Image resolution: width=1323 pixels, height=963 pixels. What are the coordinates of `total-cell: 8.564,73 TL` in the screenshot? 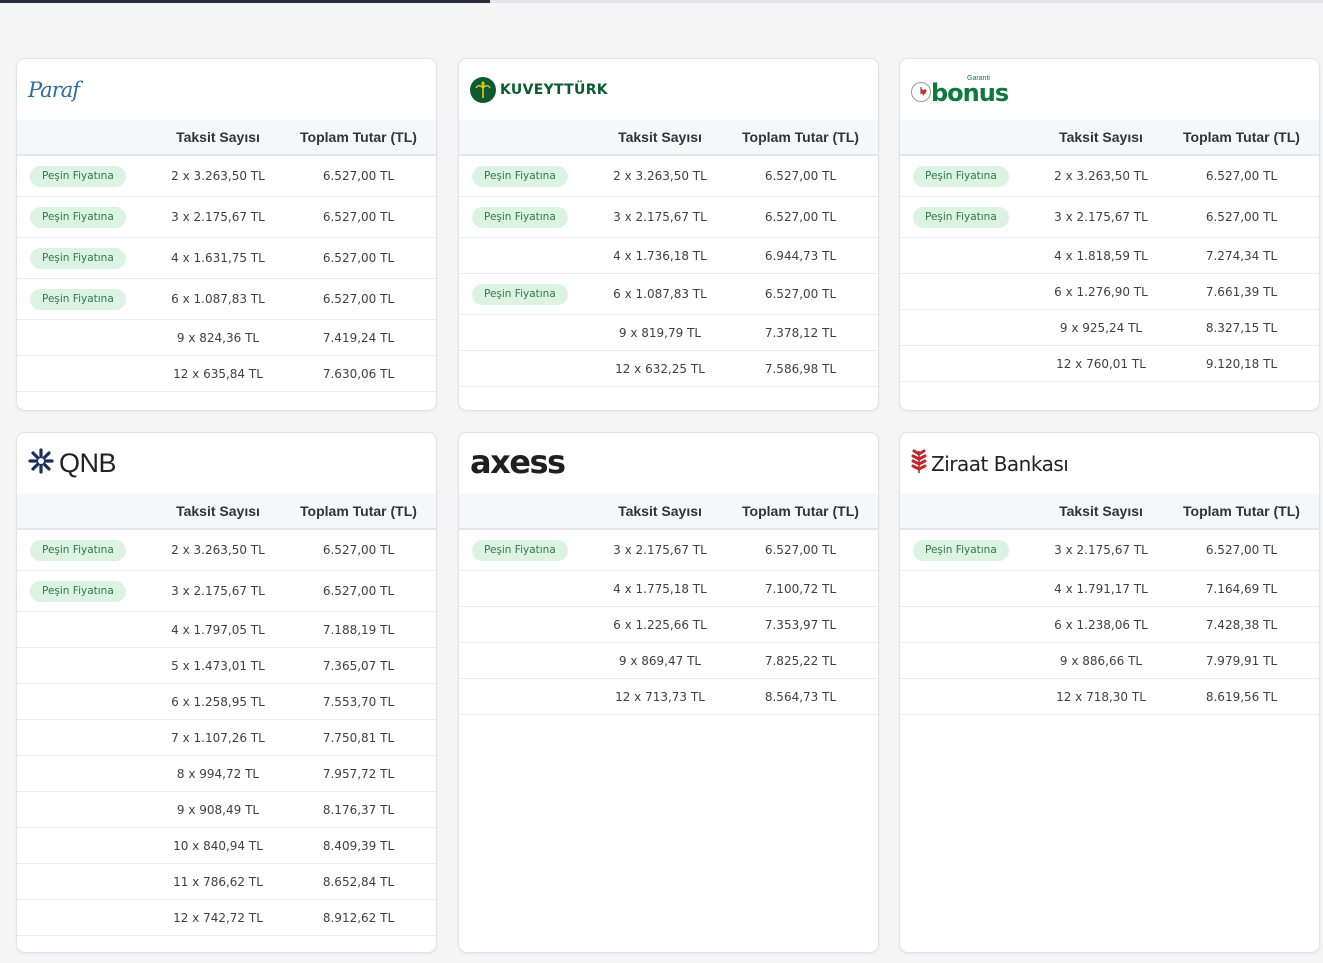 It's located at (800, 696).